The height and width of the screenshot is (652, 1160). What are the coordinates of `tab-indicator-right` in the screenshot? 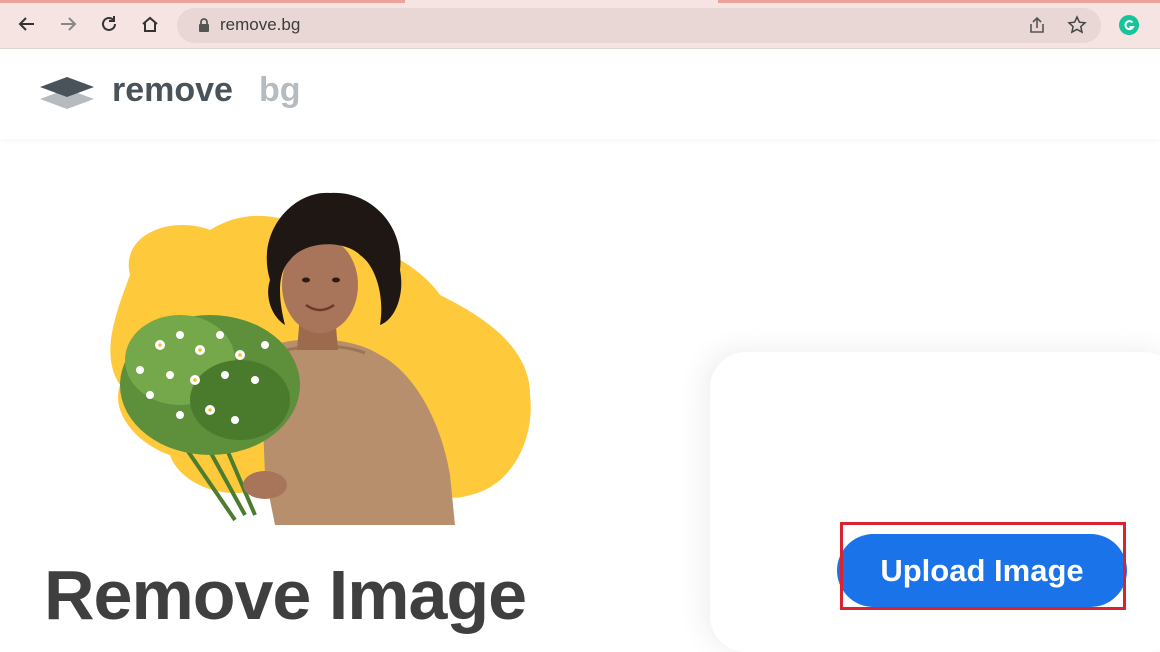 It's located at (939, 1).